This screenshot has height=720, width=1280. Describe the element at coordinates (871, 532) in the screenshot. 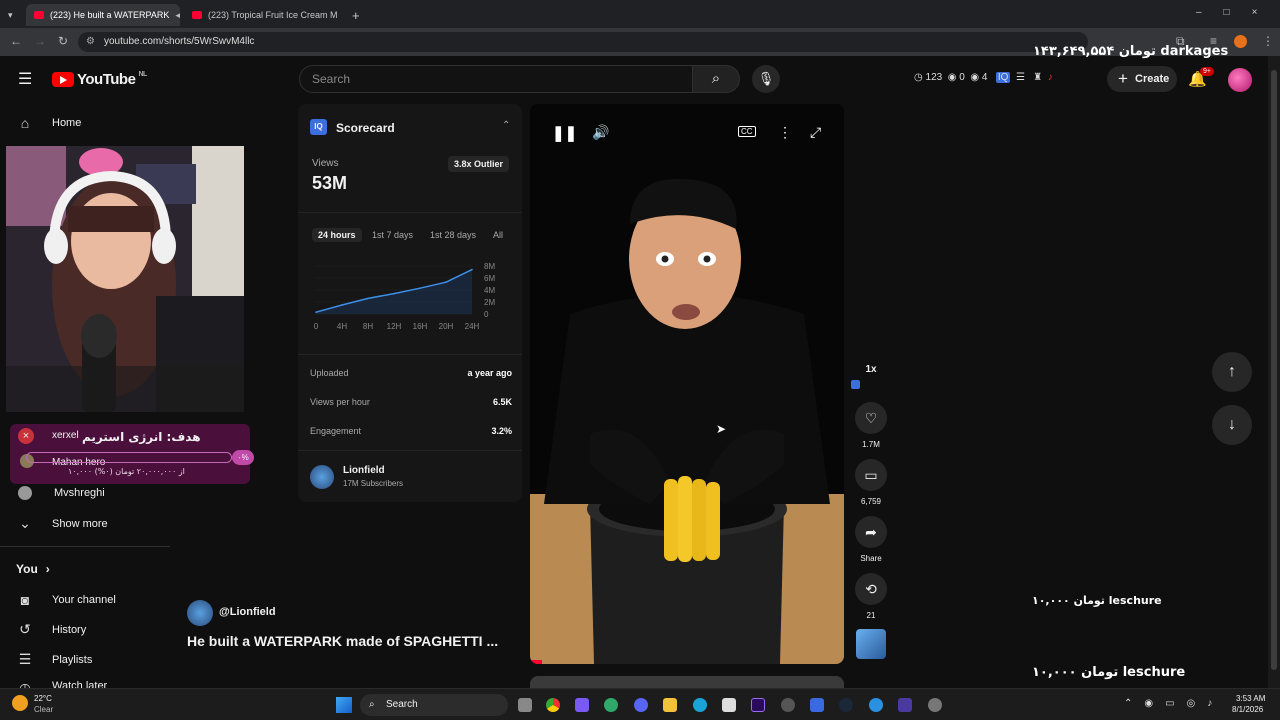

I see `share-button: ➦` at that location.